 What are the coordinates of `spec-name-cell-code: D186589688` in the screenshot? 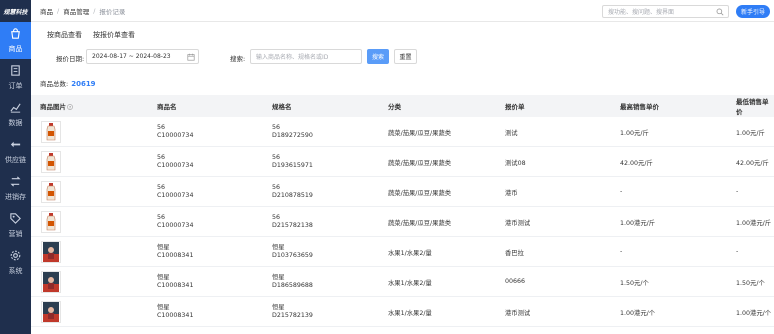 It's located at (292, 285).